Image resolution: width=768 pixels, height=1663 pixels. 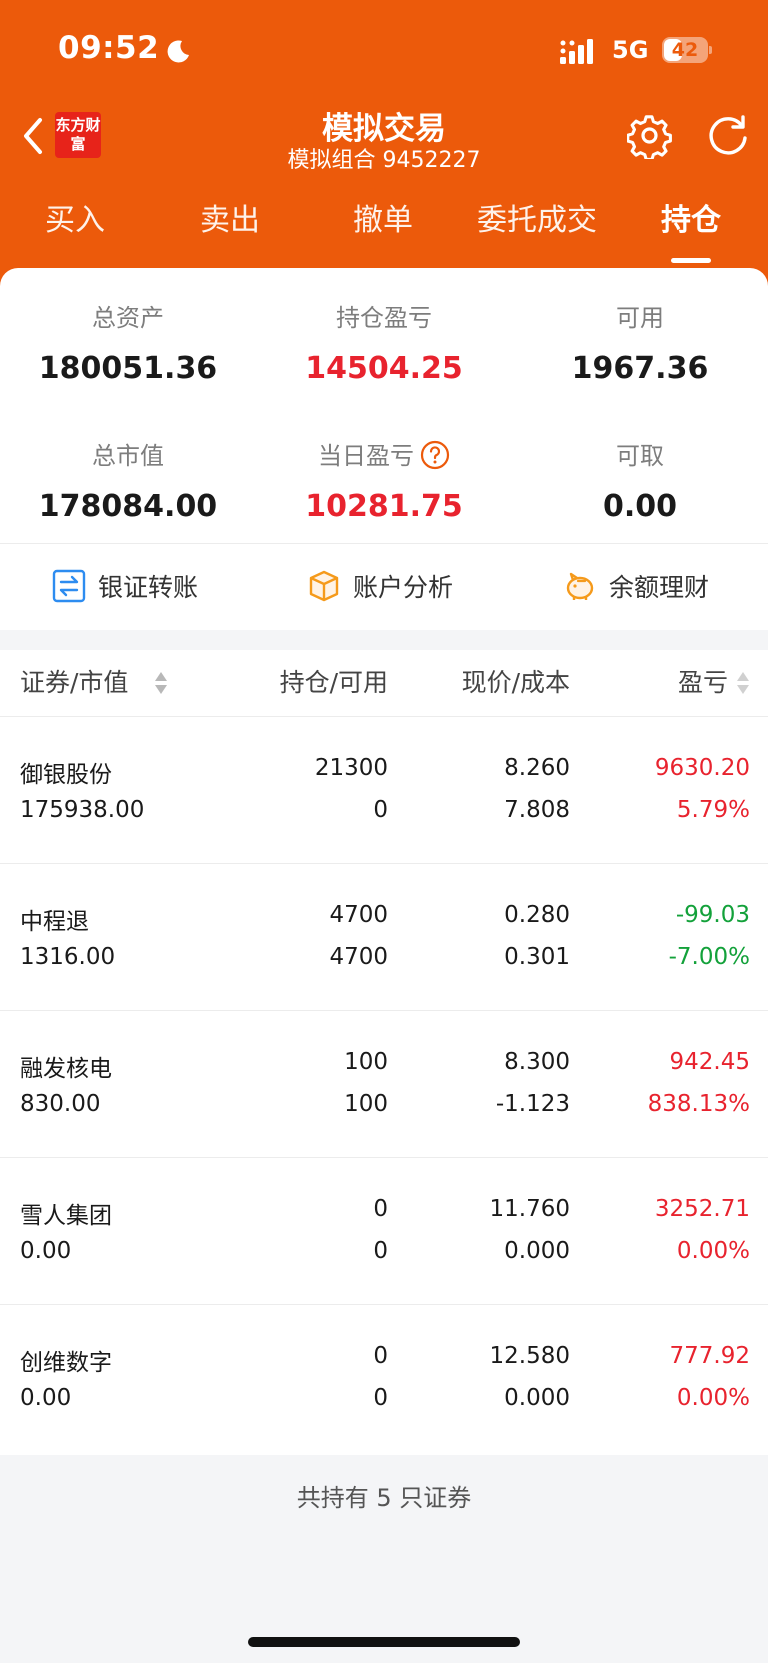 I want to click on market-value: 175938.00, so click(x=82, y=810).